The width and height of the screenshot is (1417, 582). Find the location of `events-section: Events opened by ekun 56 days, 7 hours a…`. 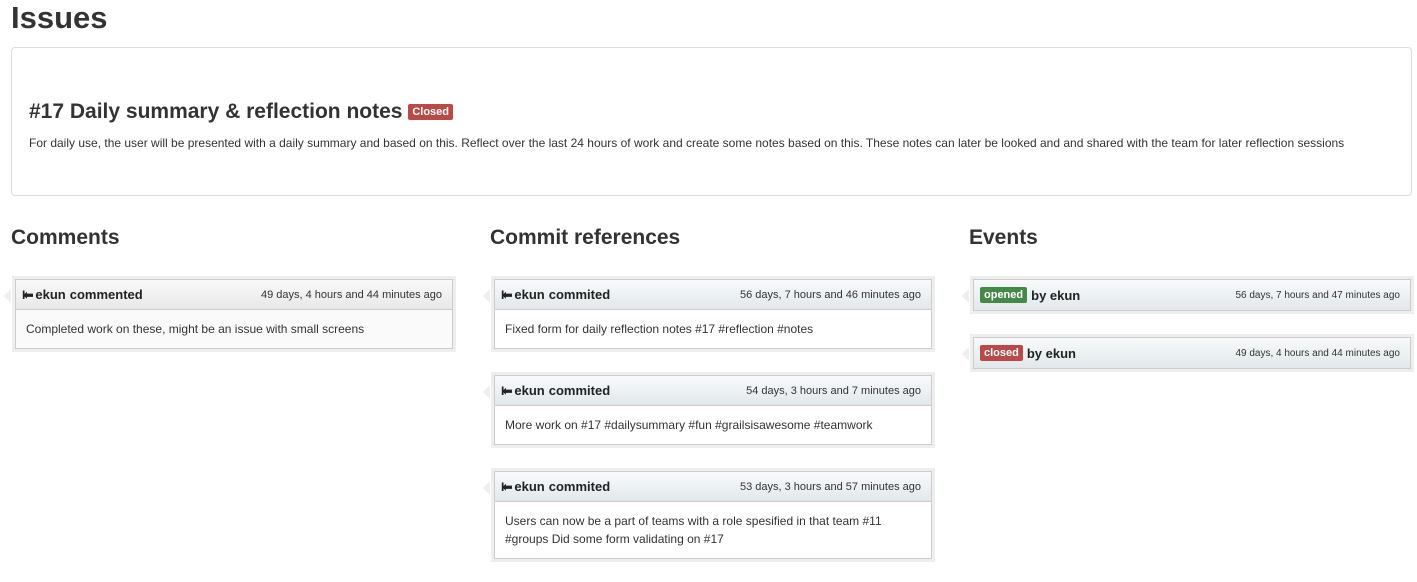

events-section: Events opened by ekun 56 days, 7 hours a… is located at coordinates (1188, 308).